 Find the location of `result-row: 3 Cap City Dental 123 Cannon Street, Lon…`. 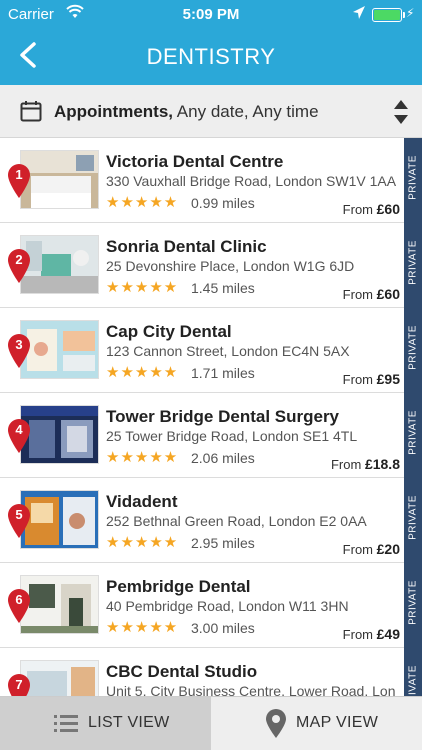

result-row: 3 Cap City Dental 123 Cannon Street, Lon… is located at coordinates (211, 350).